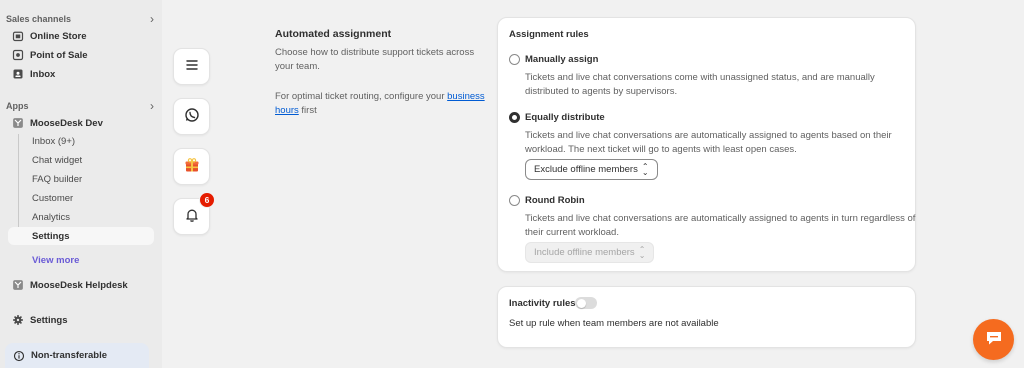 This screenshot has height=368, width=1024. I want to click on chat-launcher-button, so click(993, 339).